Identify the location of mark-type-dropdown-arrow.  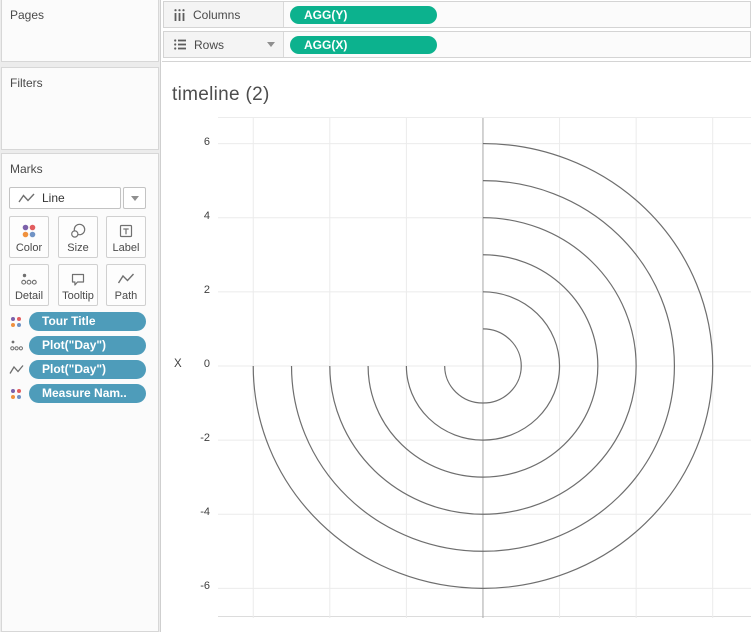
(134, 198).